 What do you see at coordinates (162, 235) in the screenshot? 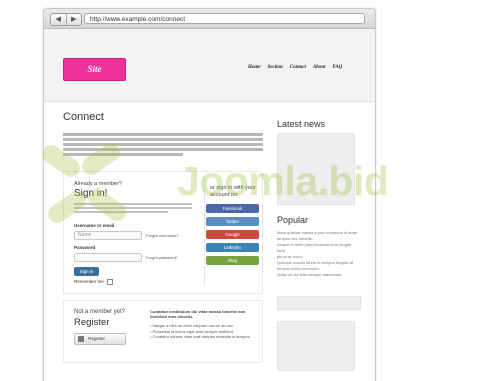
I see `forgot-username-link: Forgot username?` at bounding box center [162, 235].